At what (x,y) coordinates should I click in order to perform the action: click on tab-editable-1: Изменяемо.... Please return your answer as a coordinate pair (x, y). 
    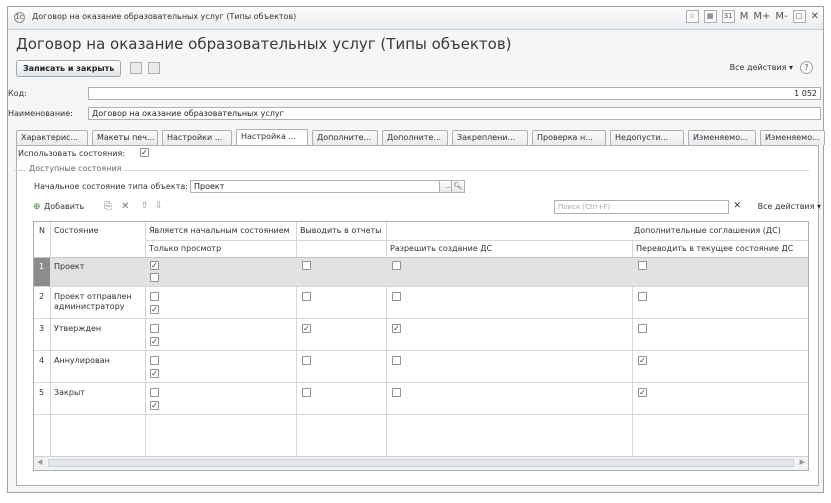
    Looking at the image, I should click on (722, 137).